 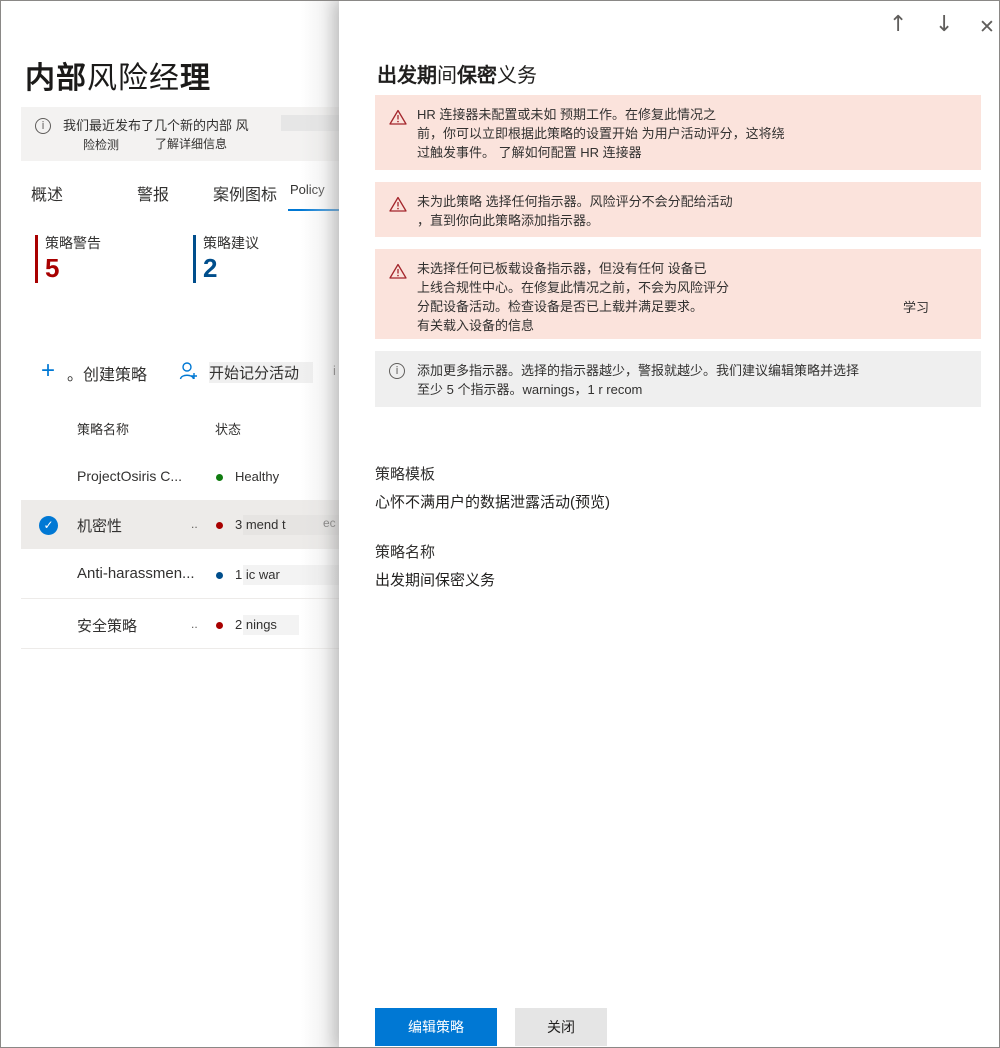 What do you see at coordinates (435, 580) in the screenshot?
I see `policy-name-value: 出发期间保密义务` at bounding box center [435, 580].